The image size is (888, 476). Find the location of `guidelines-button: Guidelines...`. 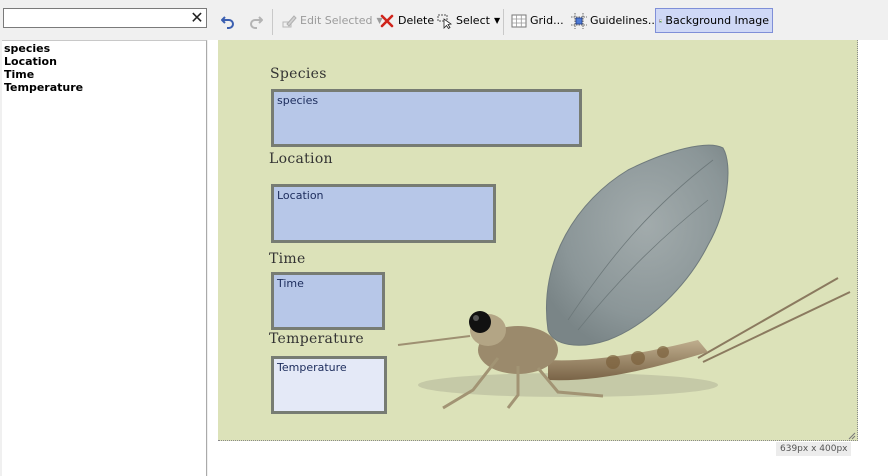

guidelines-button: Guidelines... is located at coordinates (614, 20).